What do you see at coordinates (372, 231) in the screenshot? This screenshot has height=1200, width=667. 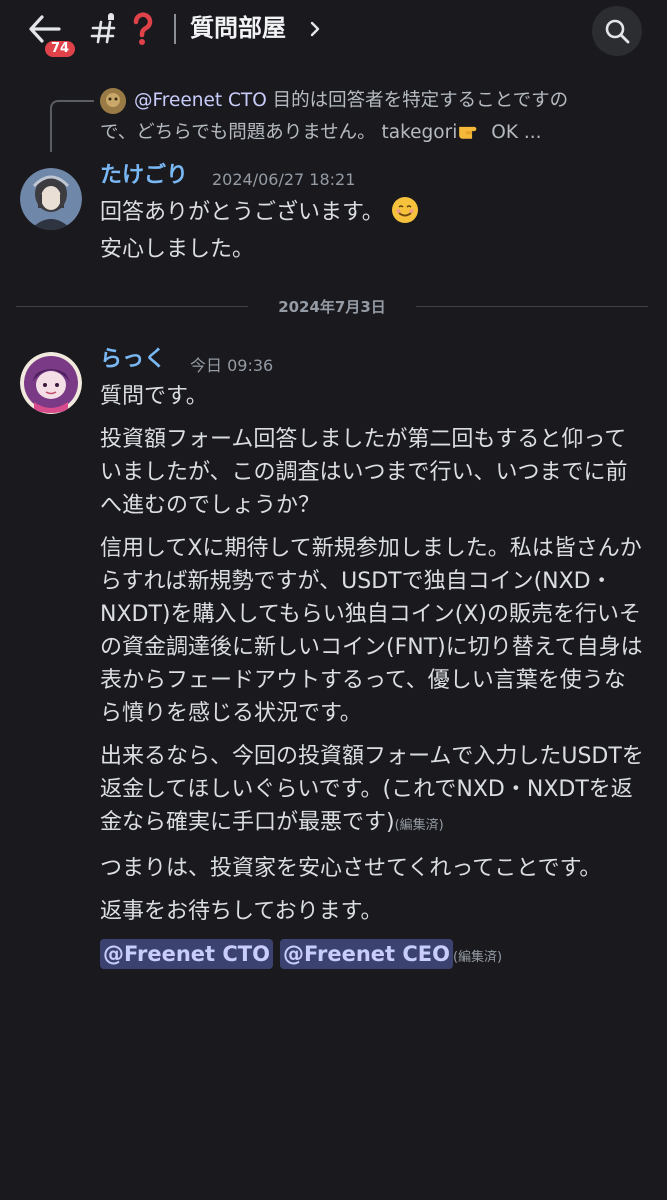 I see `message-content: 回答ありがとうございます。 安心しました。` at bounding box center [372, 231].